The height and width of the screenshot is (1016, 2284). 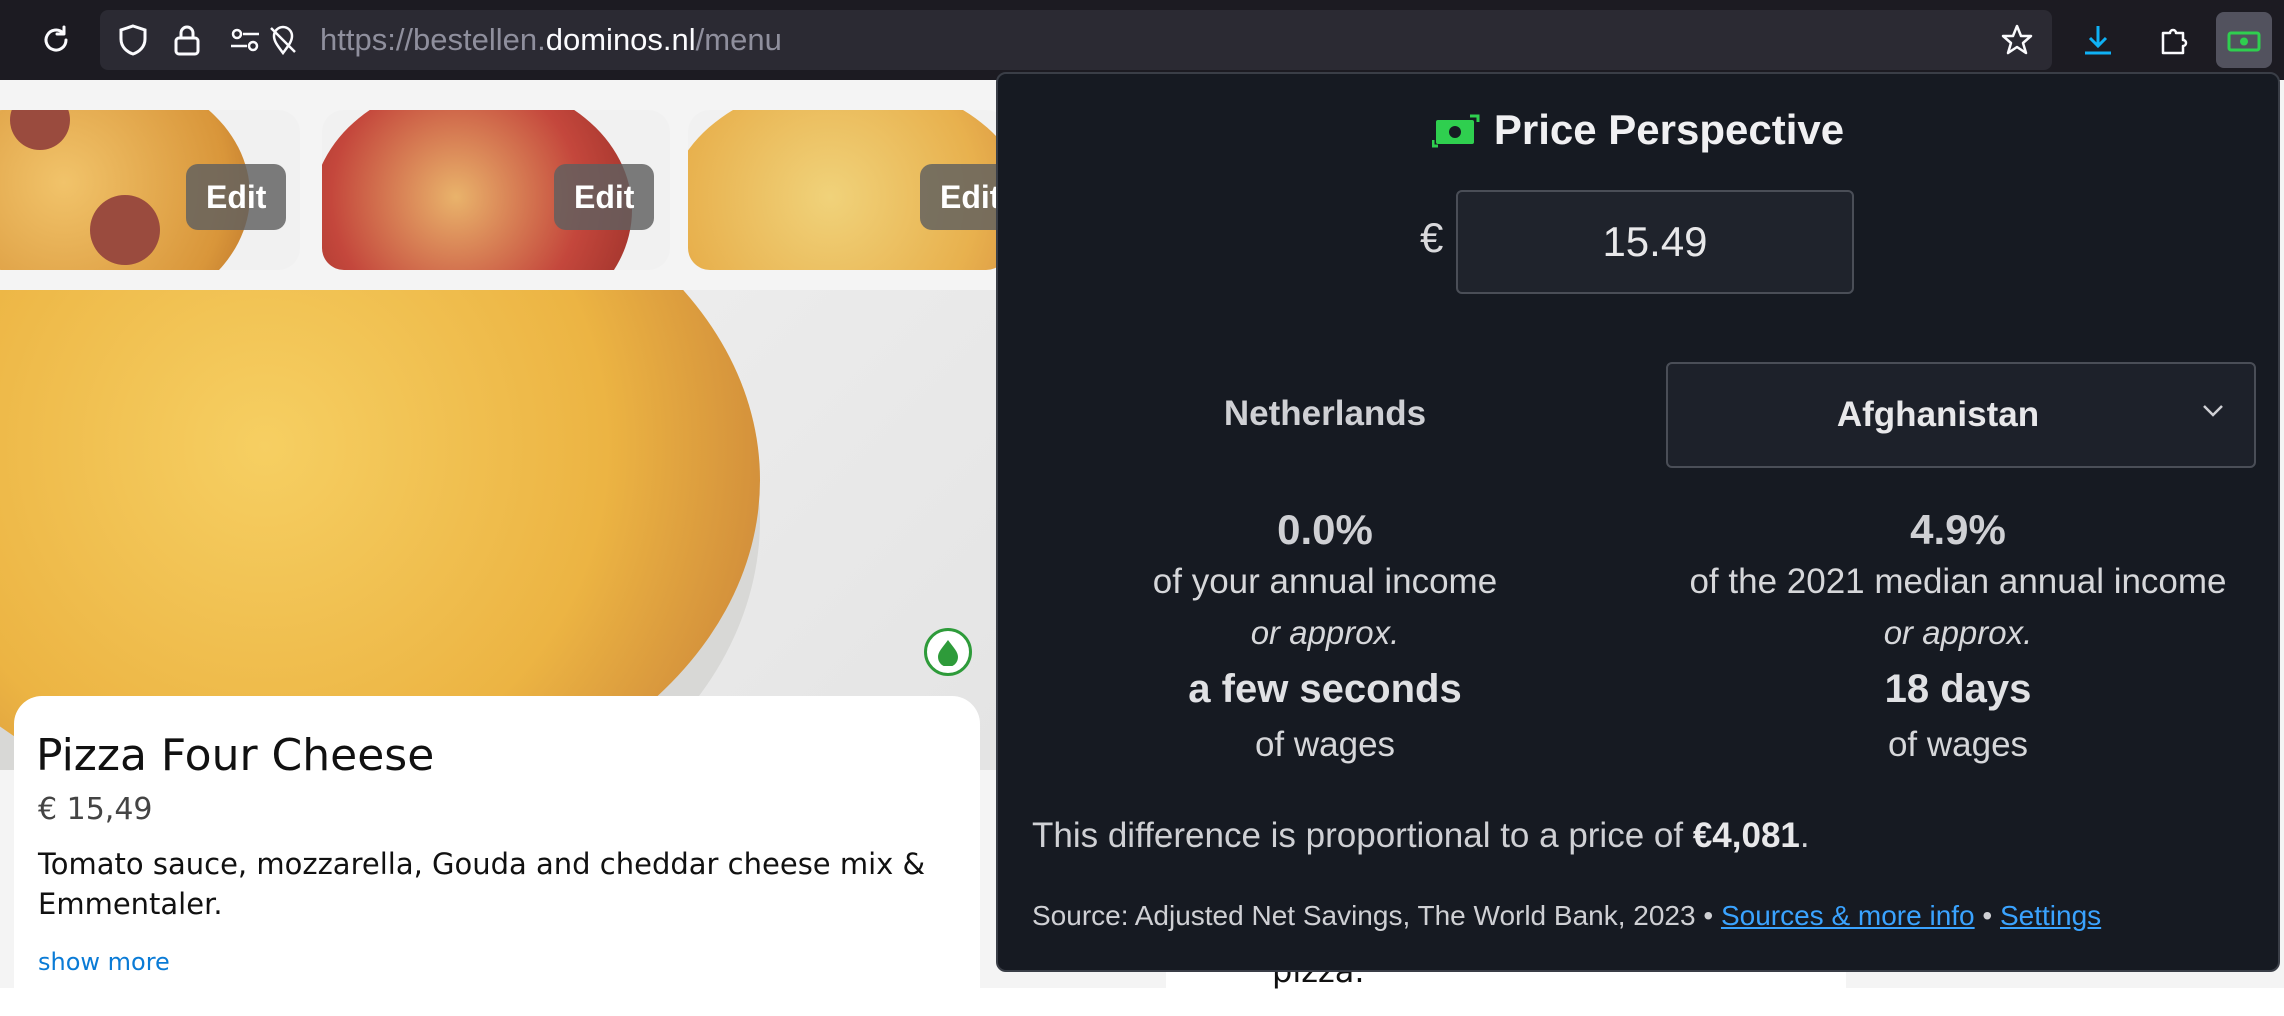 I want to click on permissions-icon, so click(x=245, y=40).